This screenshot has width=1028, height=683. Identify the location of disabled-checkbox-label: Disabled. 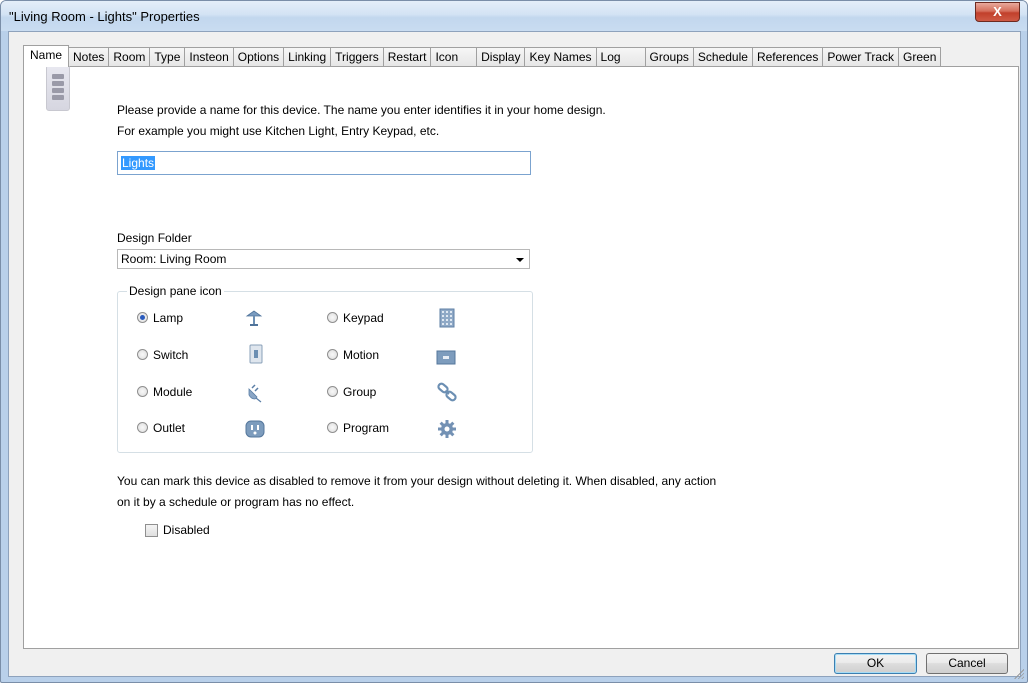
(186, 530).